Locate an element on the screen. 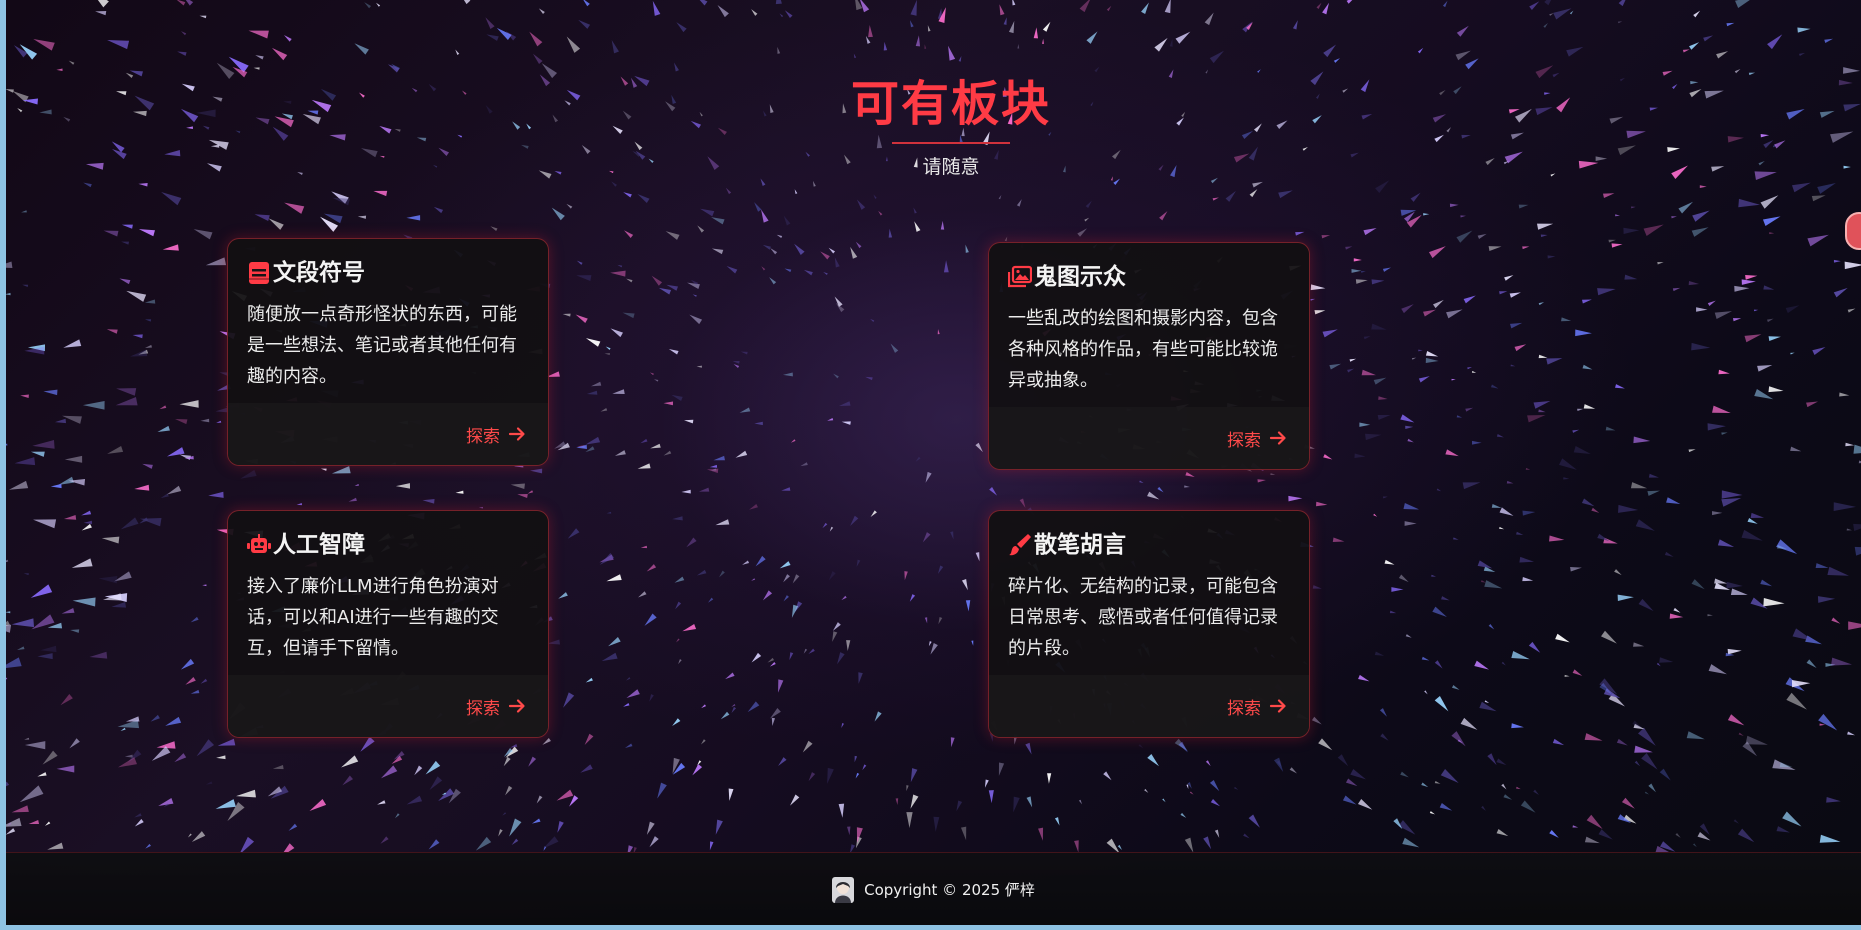 This screenshot has height=930, width=1861. page-footer: Copyright © 2025 俨梓 is located at coordinates (933, 888).